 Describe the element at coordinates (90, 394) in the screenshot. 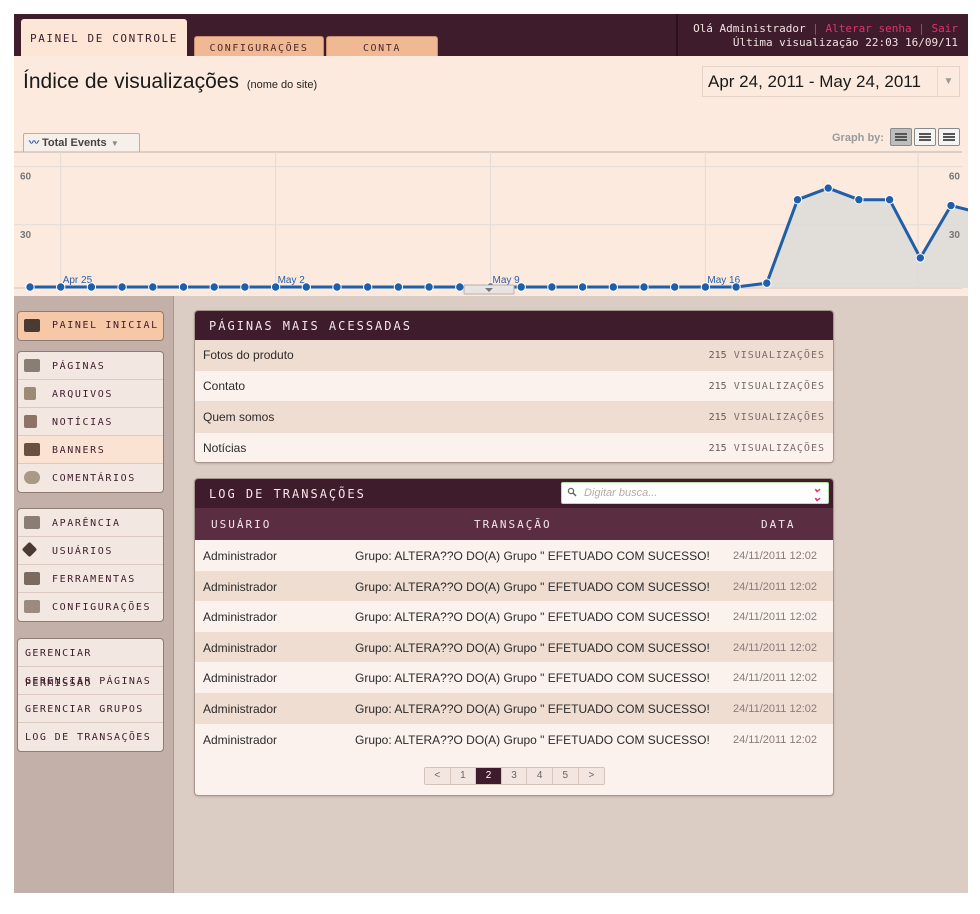

I see `sidebar-item-arquivos: Arquivos` at that location.